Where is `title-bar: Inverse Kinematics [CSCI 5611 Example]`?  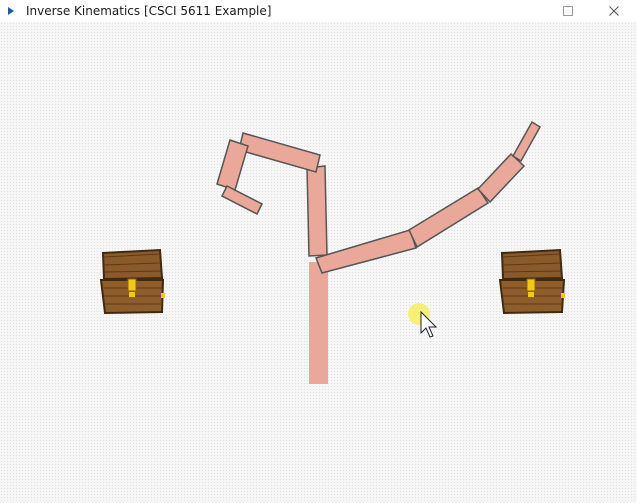 title-bar: Inverse Kinematics [CSCI 5611 Example] is located at coordinates (318, 11).